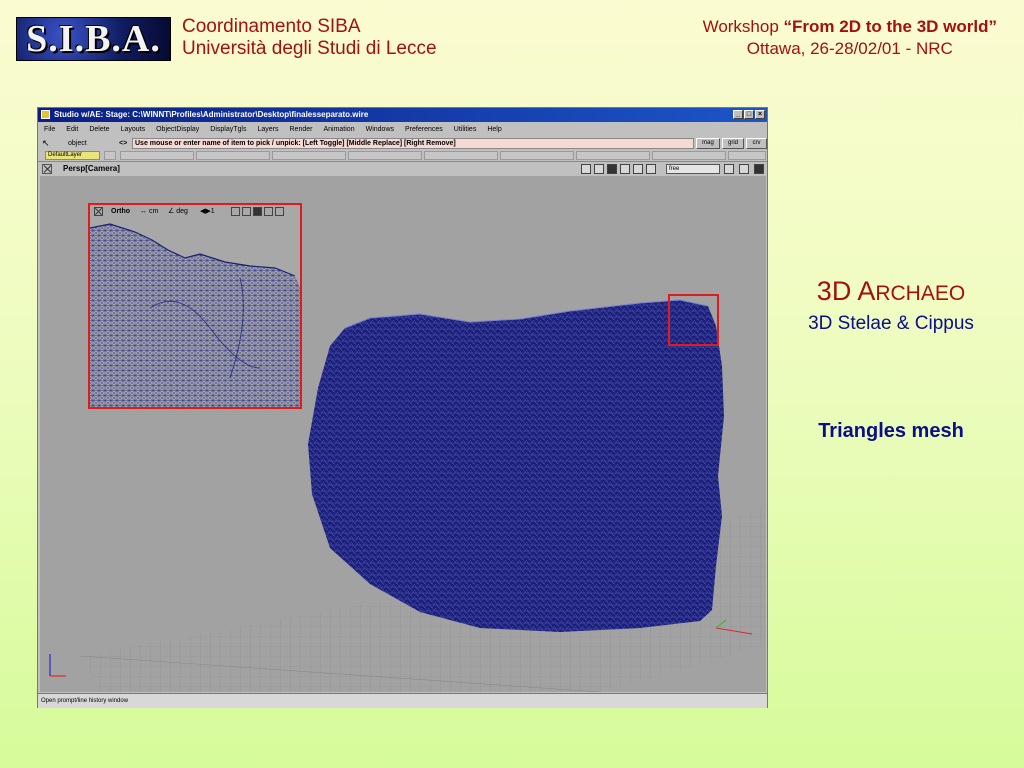 The image size is (1024, 768). I want to click on ortho-title: Ortho, so click(121, 211).